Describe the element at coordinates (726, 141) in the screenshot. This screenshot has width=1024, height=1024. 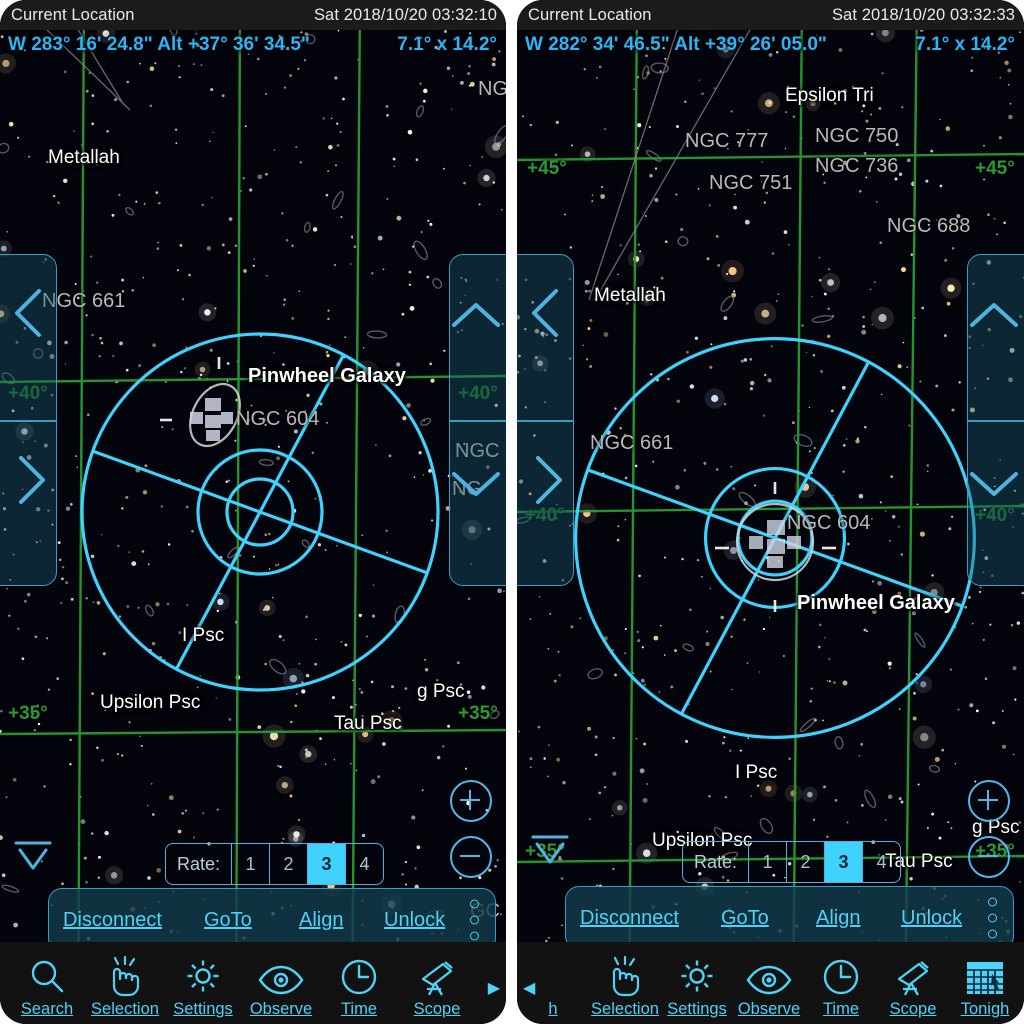
I see `sky-object-label: NGC 777` at that location.